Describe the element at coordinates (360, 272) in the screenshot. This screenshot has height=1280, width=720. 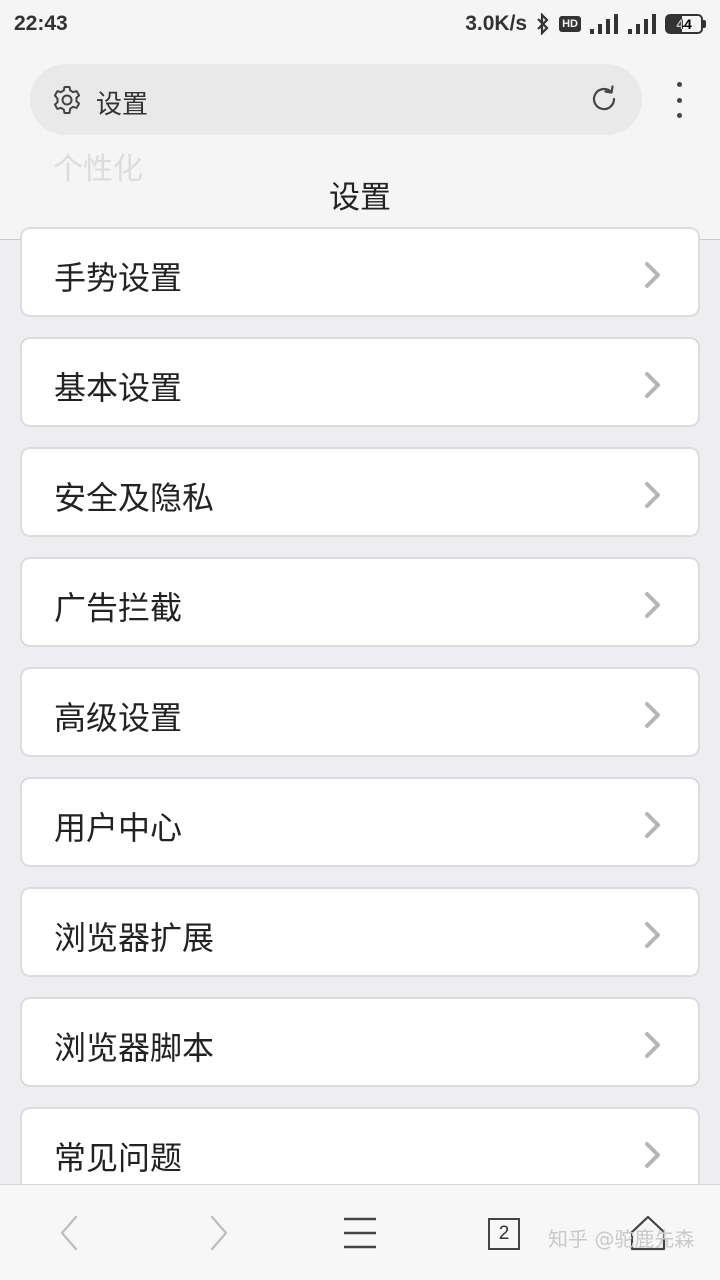
I see `settings-item-gesture: 手势设置` at that location.